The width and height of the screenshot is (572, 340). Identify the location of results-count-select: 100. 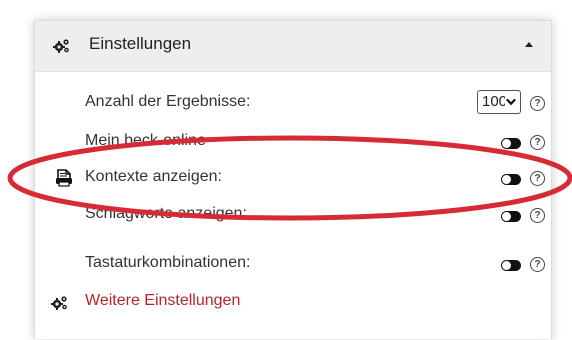
(499, 102).